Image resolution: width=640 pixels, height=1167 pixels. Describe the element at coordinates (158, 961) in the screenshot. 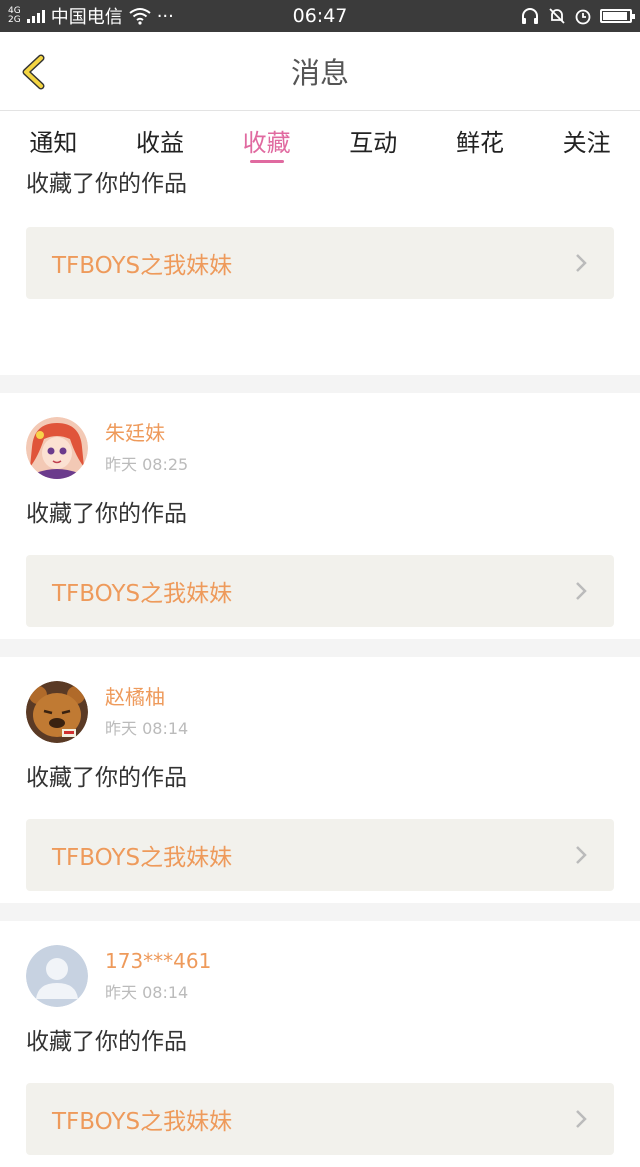

I see `username: 173***461` at that location.